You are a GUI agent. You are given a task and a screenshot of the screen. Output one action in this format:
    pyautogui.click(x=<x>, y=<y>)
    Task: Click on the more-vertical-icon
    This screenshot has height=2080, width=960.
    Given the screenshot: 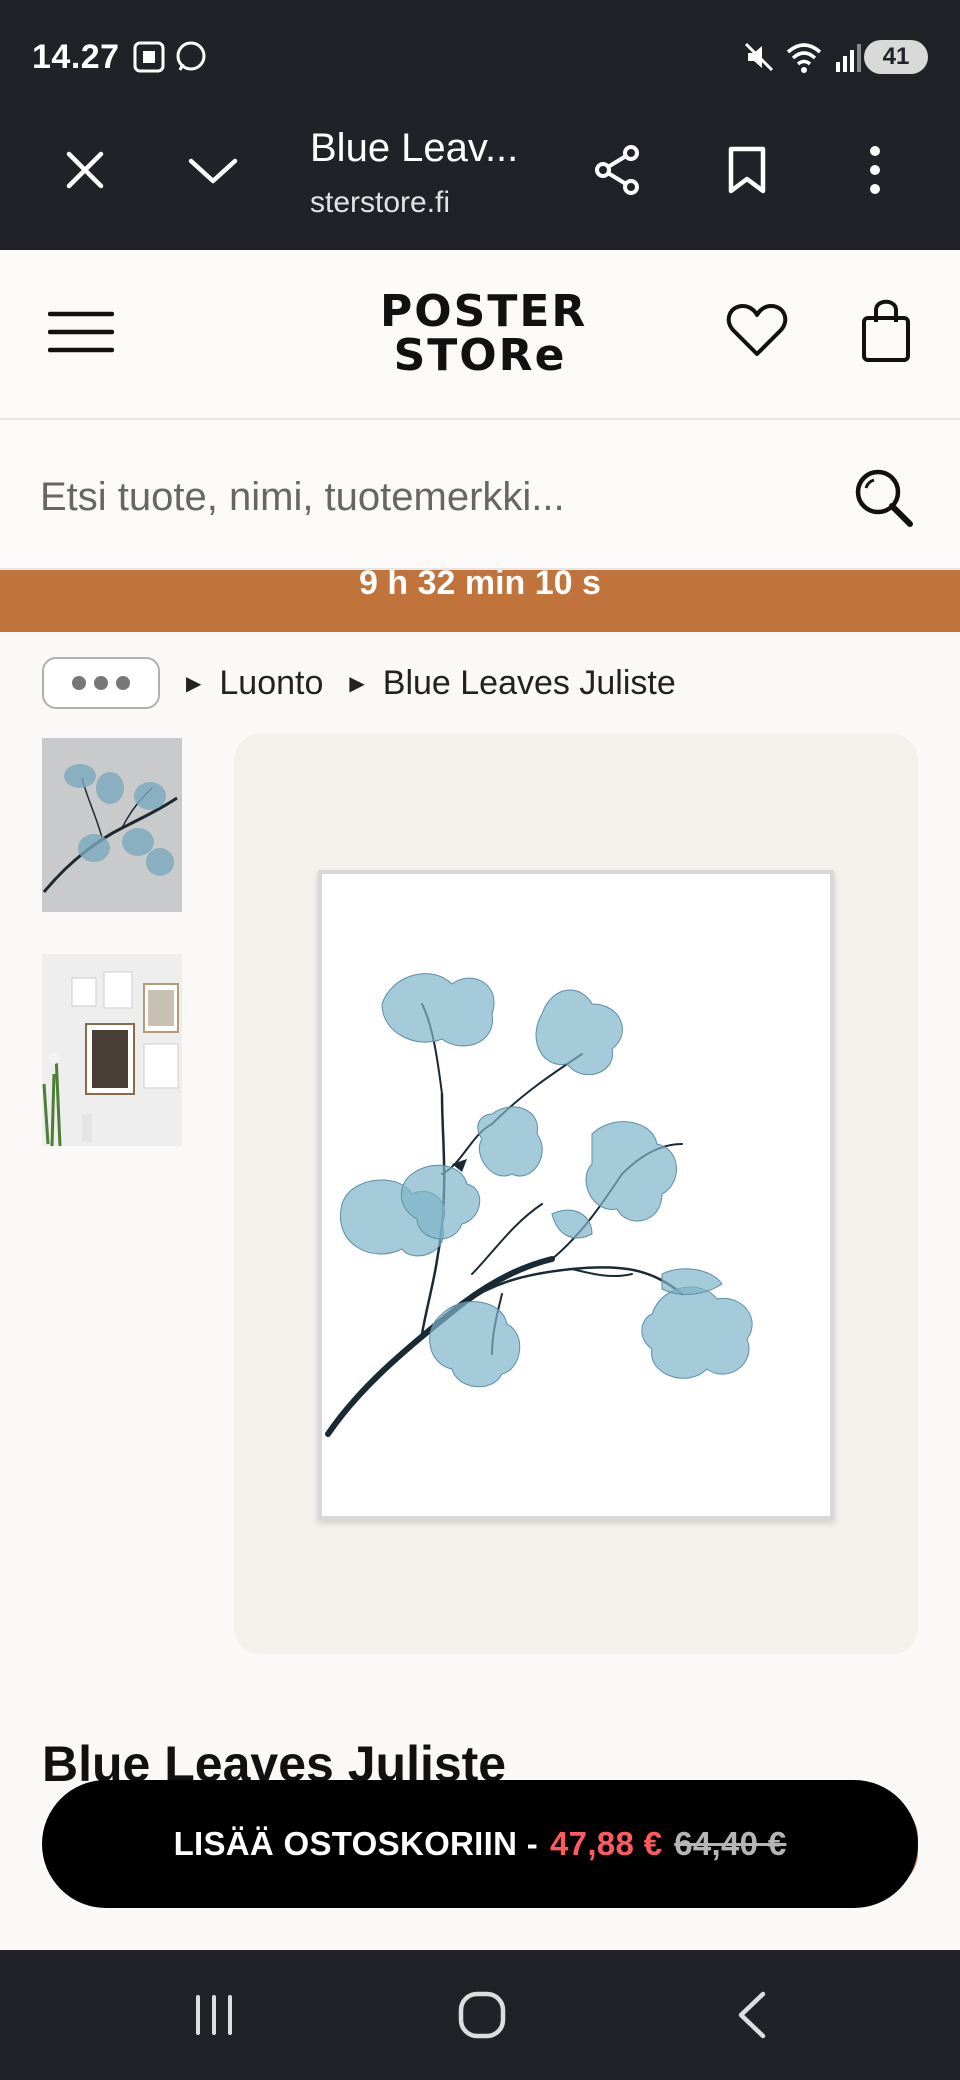 What is the action you would take?
    pyautogui.click(x=875, y=170)
    